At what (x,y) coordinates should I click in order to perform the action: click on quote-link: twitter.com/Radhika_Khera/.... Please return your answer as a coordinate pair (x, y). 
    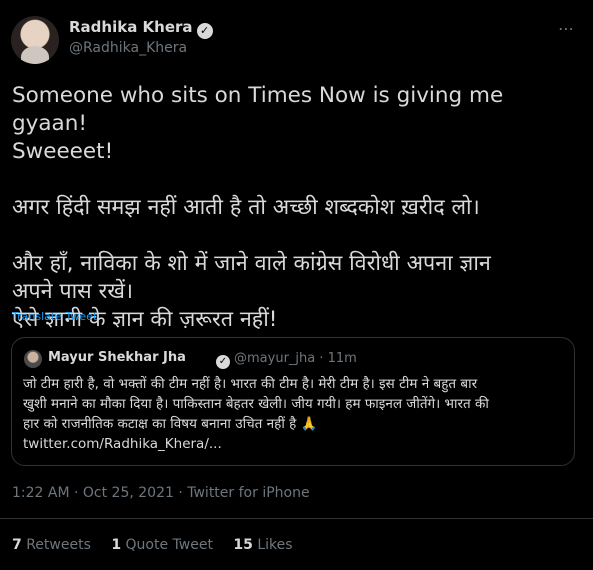
    Looking at the image, I should click on (122, 444).